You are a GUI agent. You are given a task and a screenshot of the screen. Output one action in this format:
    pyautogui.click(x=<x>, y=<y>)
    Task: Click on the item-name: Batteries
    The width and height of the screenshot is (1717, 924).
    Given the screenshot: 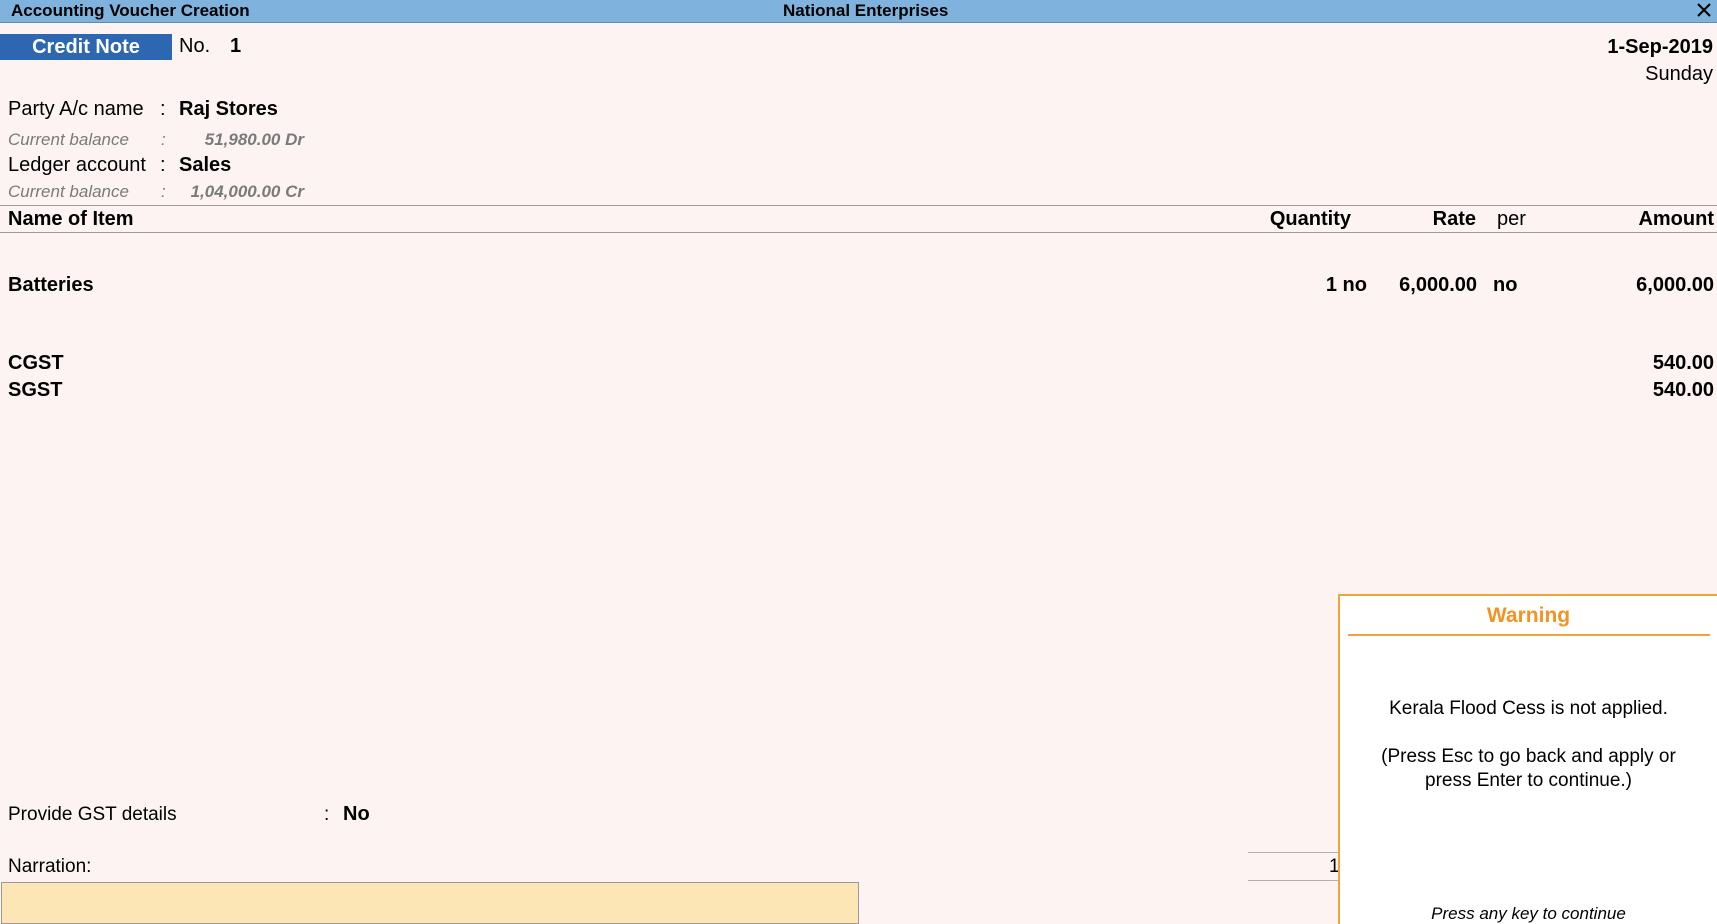 What is the action you would take?
    pyautogui.click(x=51, y=285)
    